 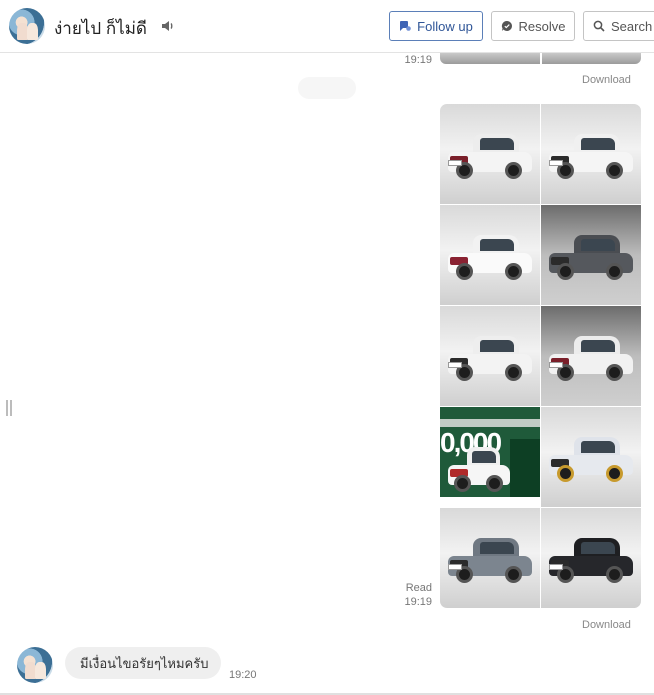 What do you see at coordinates (606, 625) in the screenshot?
I see `album-download-link: Download` at bounding box center [606, 625].